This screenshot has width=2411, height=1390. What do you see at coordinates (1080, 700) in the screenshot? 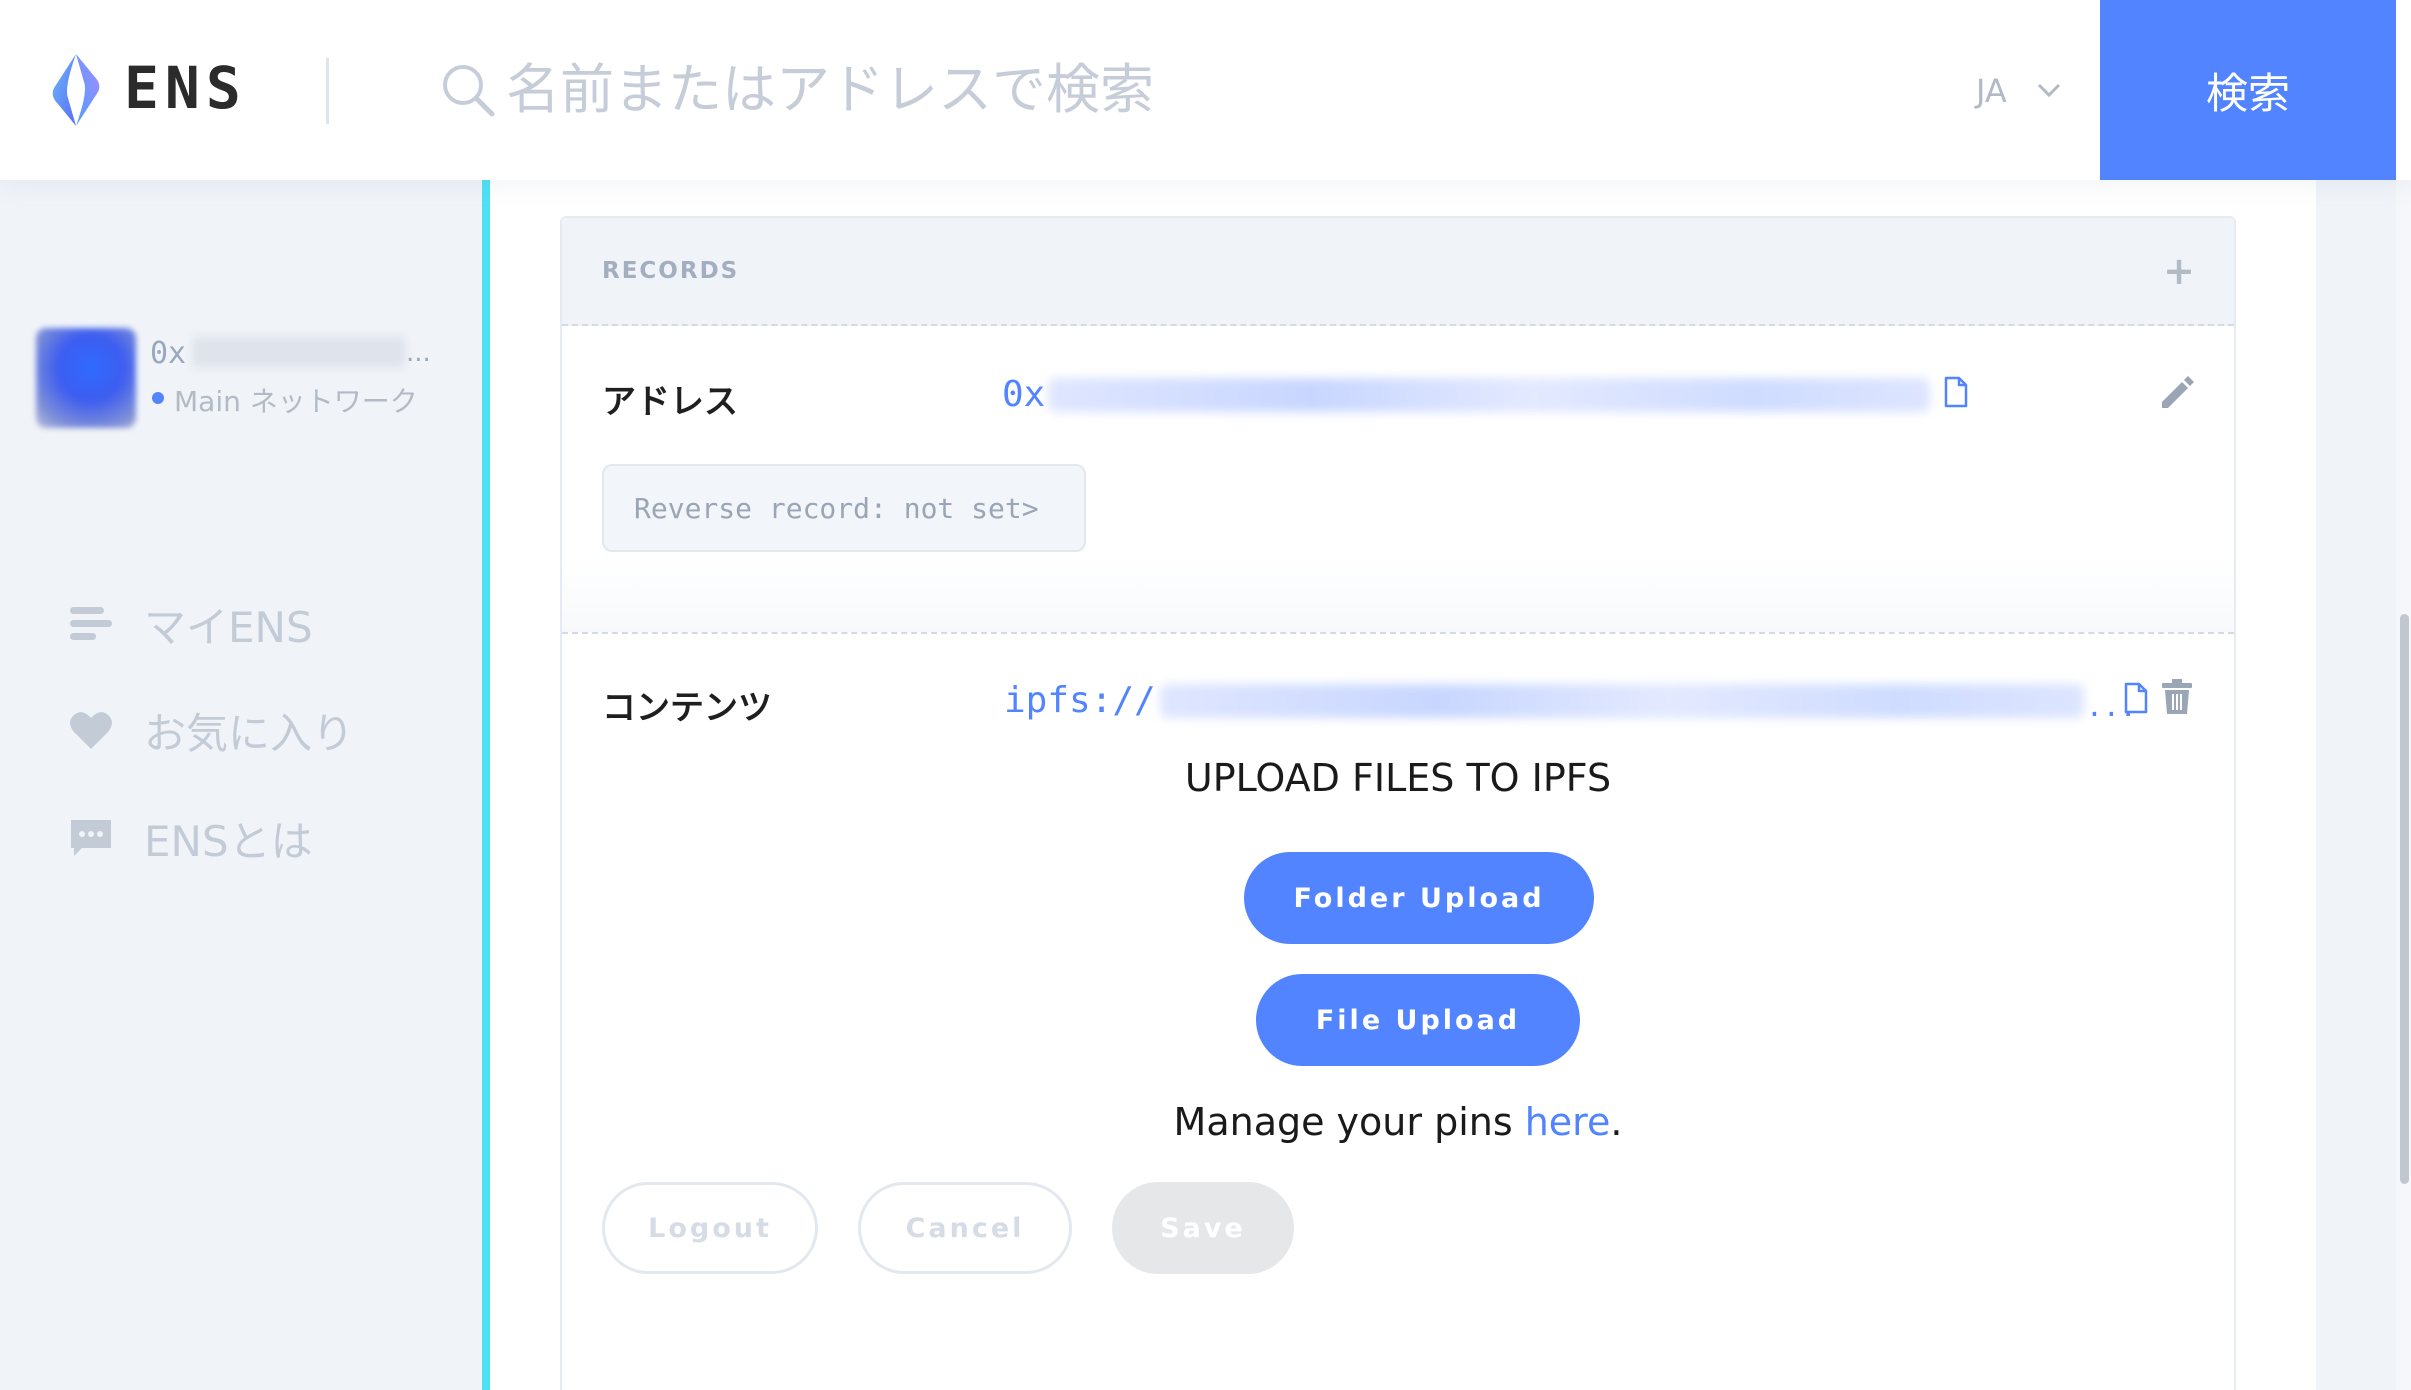
I see `content-record-value-prefix: ipfs://` at bounding box center [1080, 700].